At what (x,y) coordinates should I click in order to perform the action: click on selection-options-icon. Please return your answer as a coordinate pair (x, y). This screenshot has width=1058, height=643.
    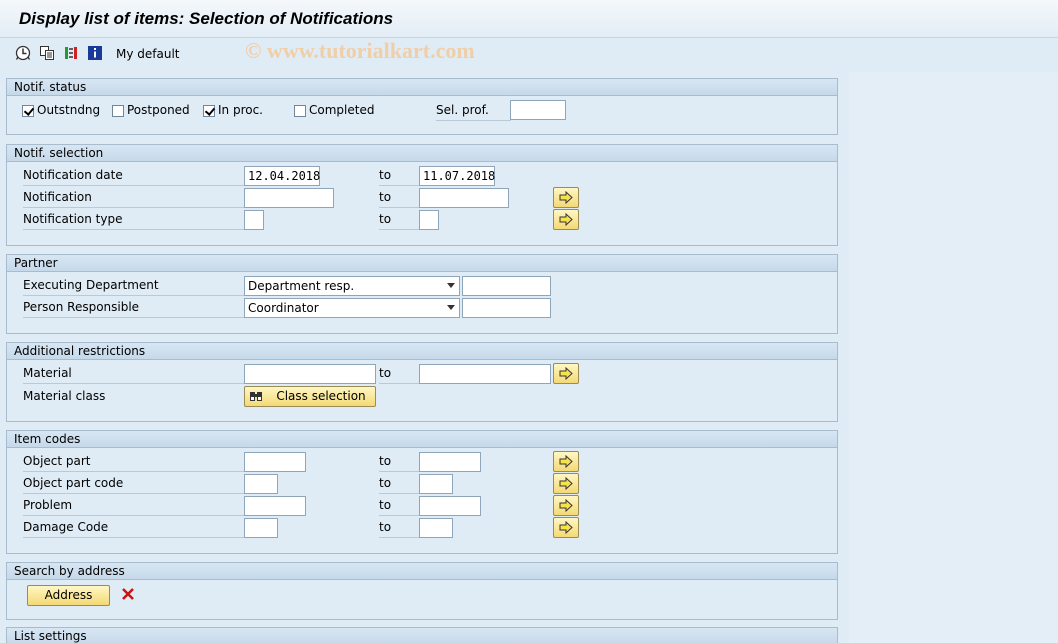
    Looking at the image, I should click on (71, 53).